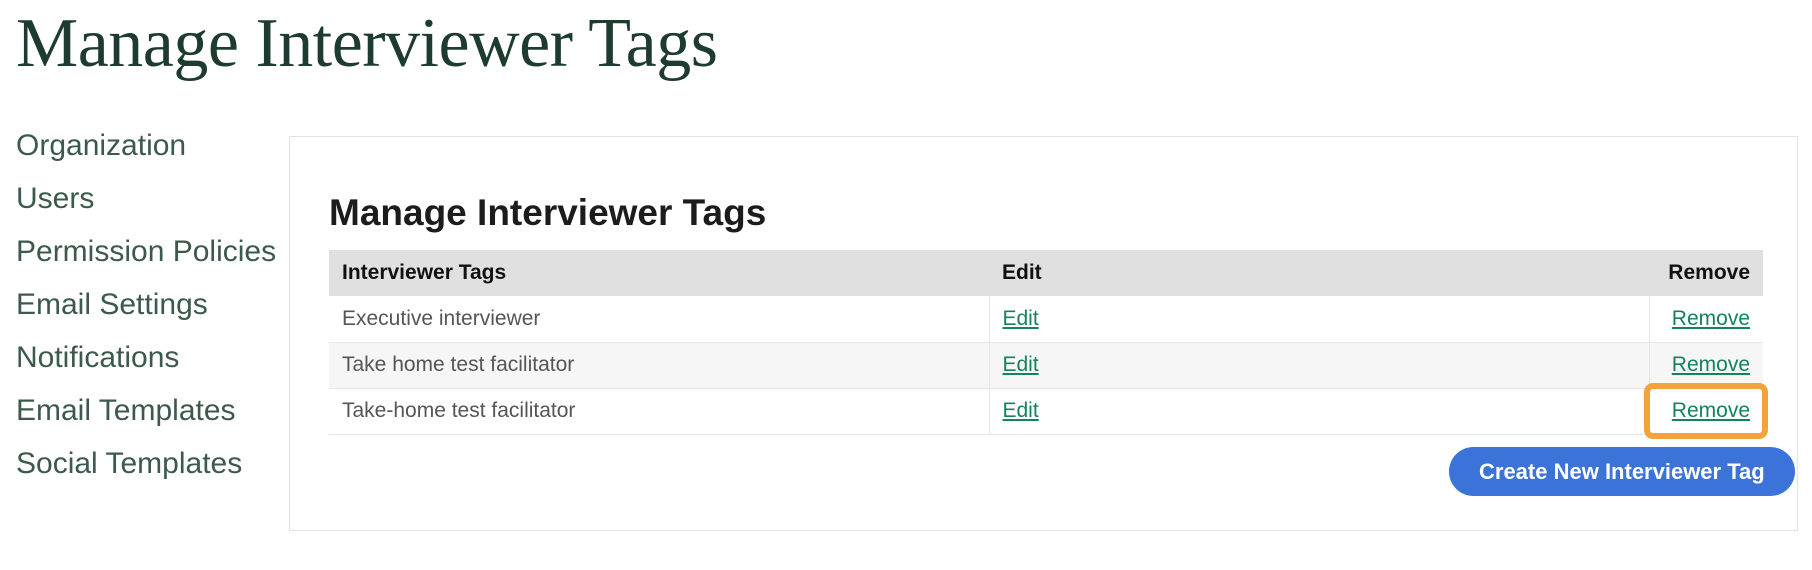  I want to click on sidebar-item-permission-policies: Permission Policies, so click(146, 252).